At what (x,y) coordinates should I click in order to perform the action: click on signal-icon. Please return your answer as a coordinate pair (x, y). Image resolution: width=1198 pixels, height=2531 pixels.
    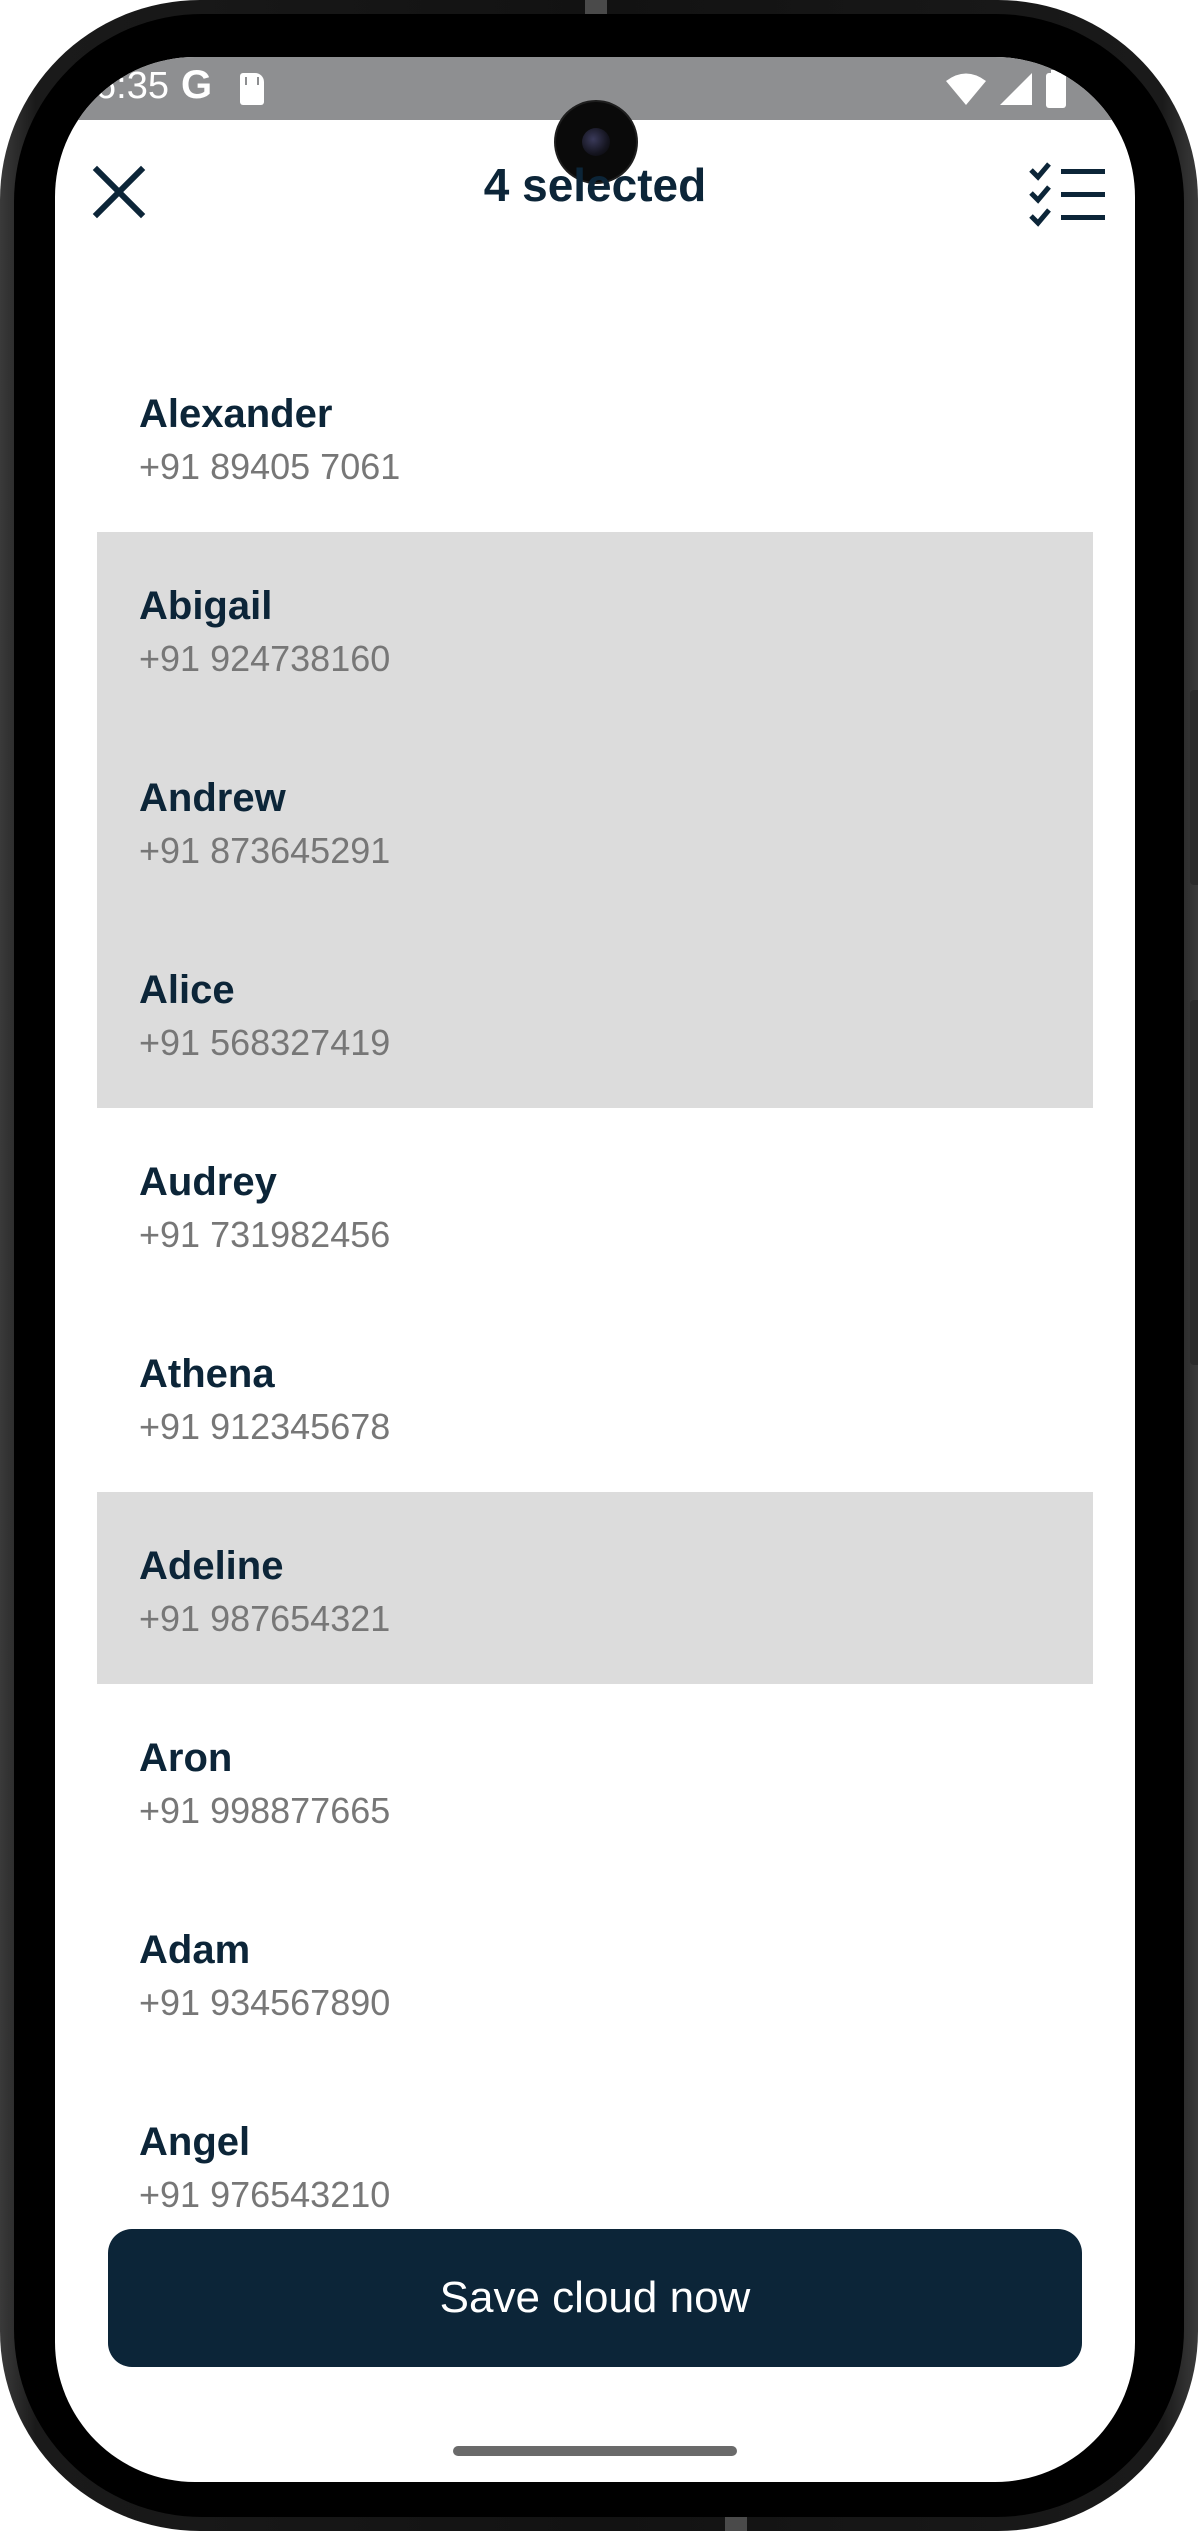
    Looking at the image, I should click on (1016, 89).